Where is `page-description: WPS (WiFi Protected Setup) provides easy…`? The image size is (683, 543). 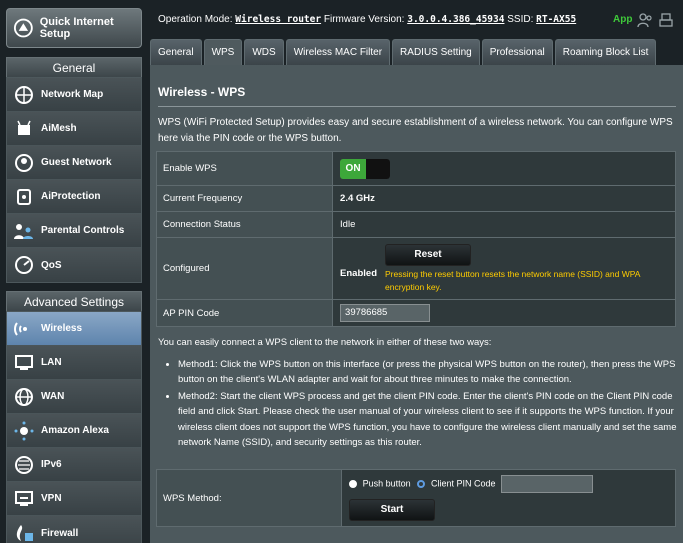 page-description: WPS (WiFi Protected Setup) provides easy… is located at coordinates (415, 130).